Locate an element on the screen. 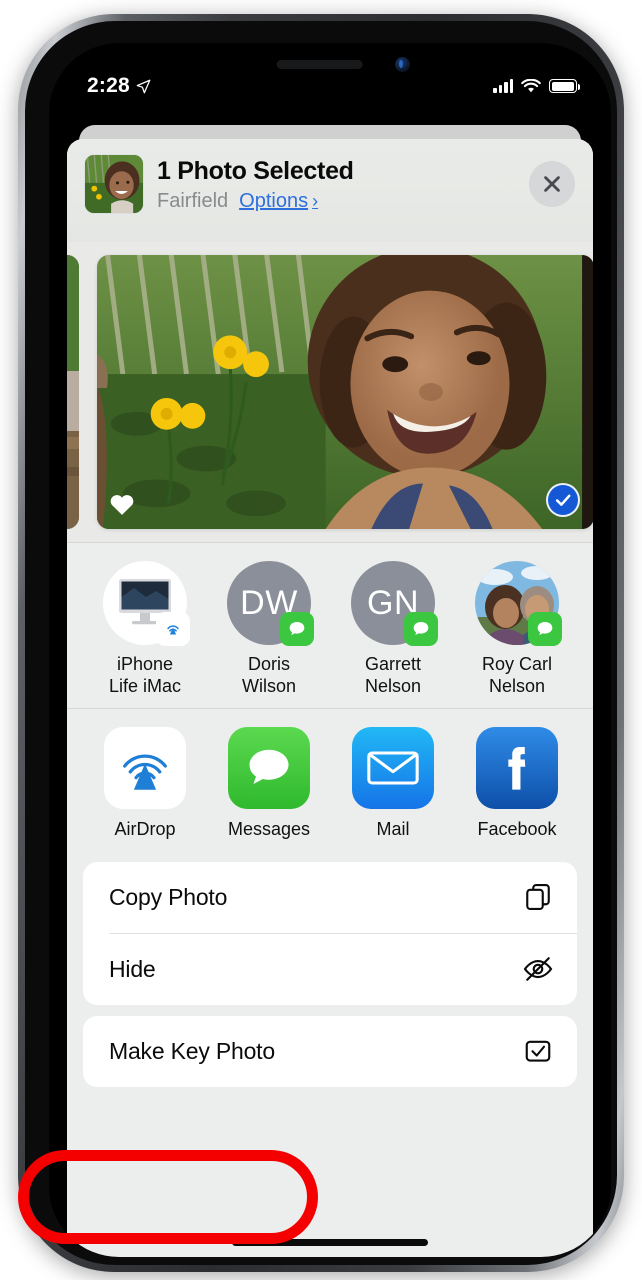 This screenshot has height=1280, width=642. share-target-label-line1: Garrett is located at coordinates (392, 664).